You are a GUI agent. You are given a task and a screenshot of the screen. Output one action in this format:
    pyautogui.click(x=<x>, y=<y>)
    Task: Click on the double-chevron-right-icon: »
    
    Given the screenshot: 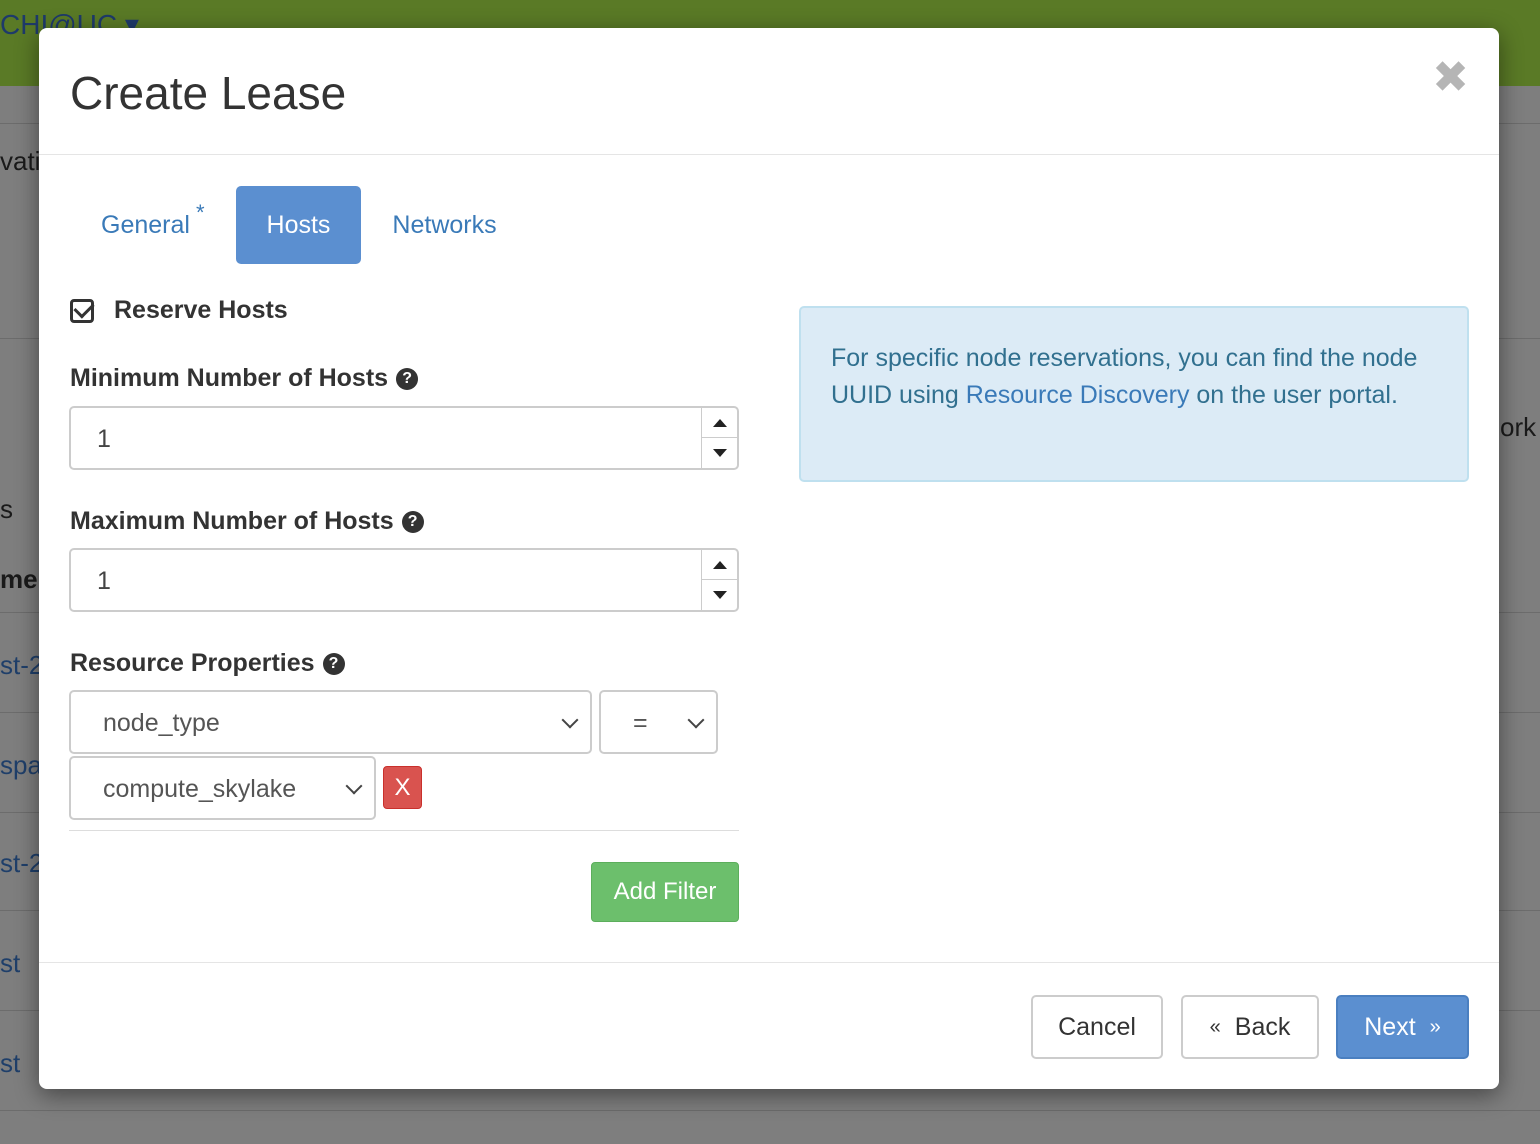 What is the action you would take?
    pyautogui.click(x=1435, y=1026)
    